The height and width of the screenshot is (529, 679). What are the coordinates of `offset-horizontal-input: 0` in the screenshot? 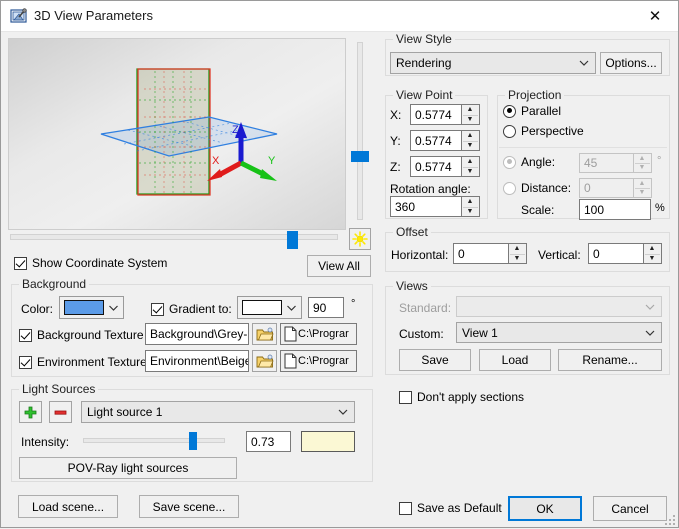 It's located at (481, 253).